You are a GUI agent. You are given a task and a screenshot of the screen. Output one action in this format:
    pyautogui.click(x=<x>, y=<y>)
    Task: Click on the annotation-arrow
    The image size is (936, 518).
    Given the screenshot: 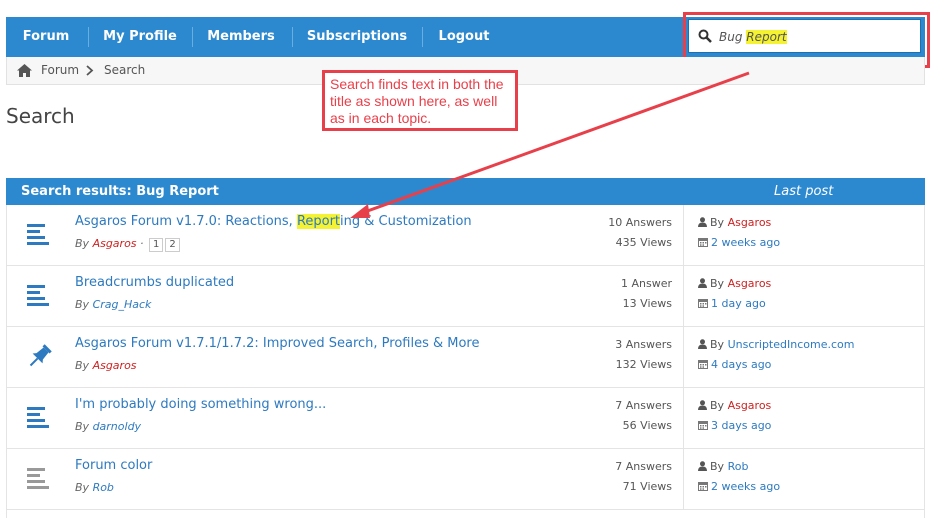 What is the action you would take?
    pyautogui.click(x=550, y=144)
    